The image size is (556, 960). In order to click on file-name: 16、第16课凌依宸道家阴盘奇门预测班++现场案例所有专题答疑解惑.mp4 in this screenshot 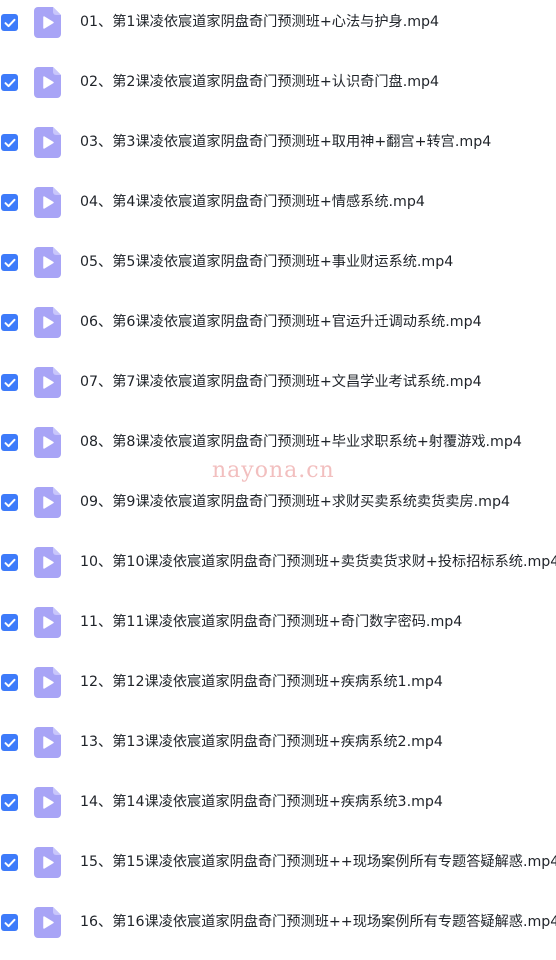, I will do `click(318, 922)`.